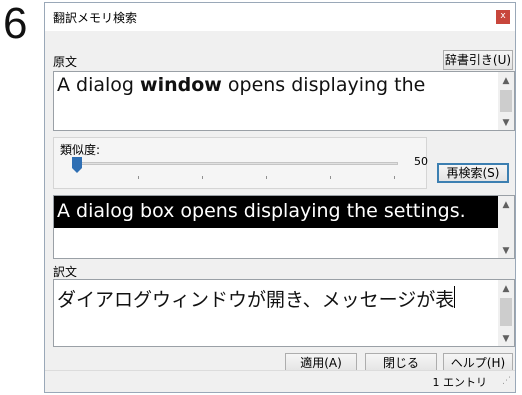  What do you see at coordinates (280, 381) in the screenshot?
I see `status-bar: 1 エントリ ⋰` at bounding box center [280, 381].